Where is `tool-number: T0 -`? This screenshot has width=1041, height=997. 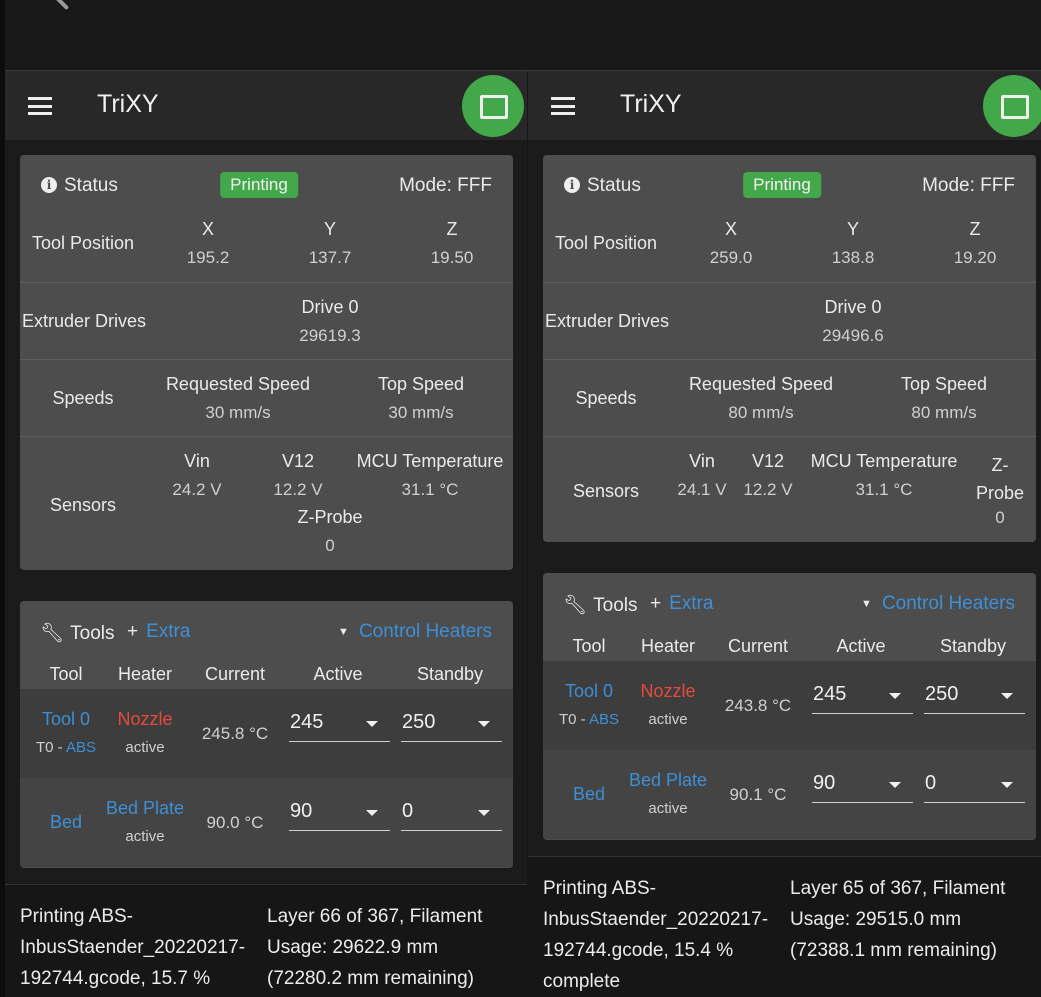 tool-number: T0 - is located at coordinates (50, 747).